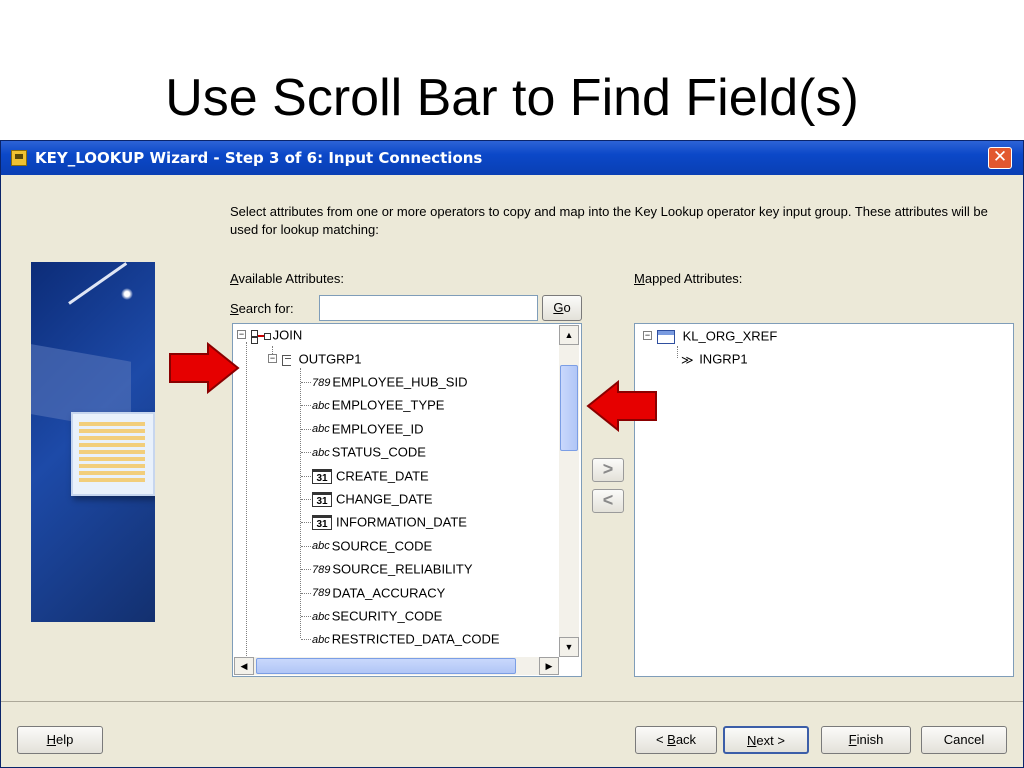 The height and width of the screenshot is (768, 1024). Describe the element at coordinates (608, 470) in the screenshot. I see `add-attribute-button: >` at that location.